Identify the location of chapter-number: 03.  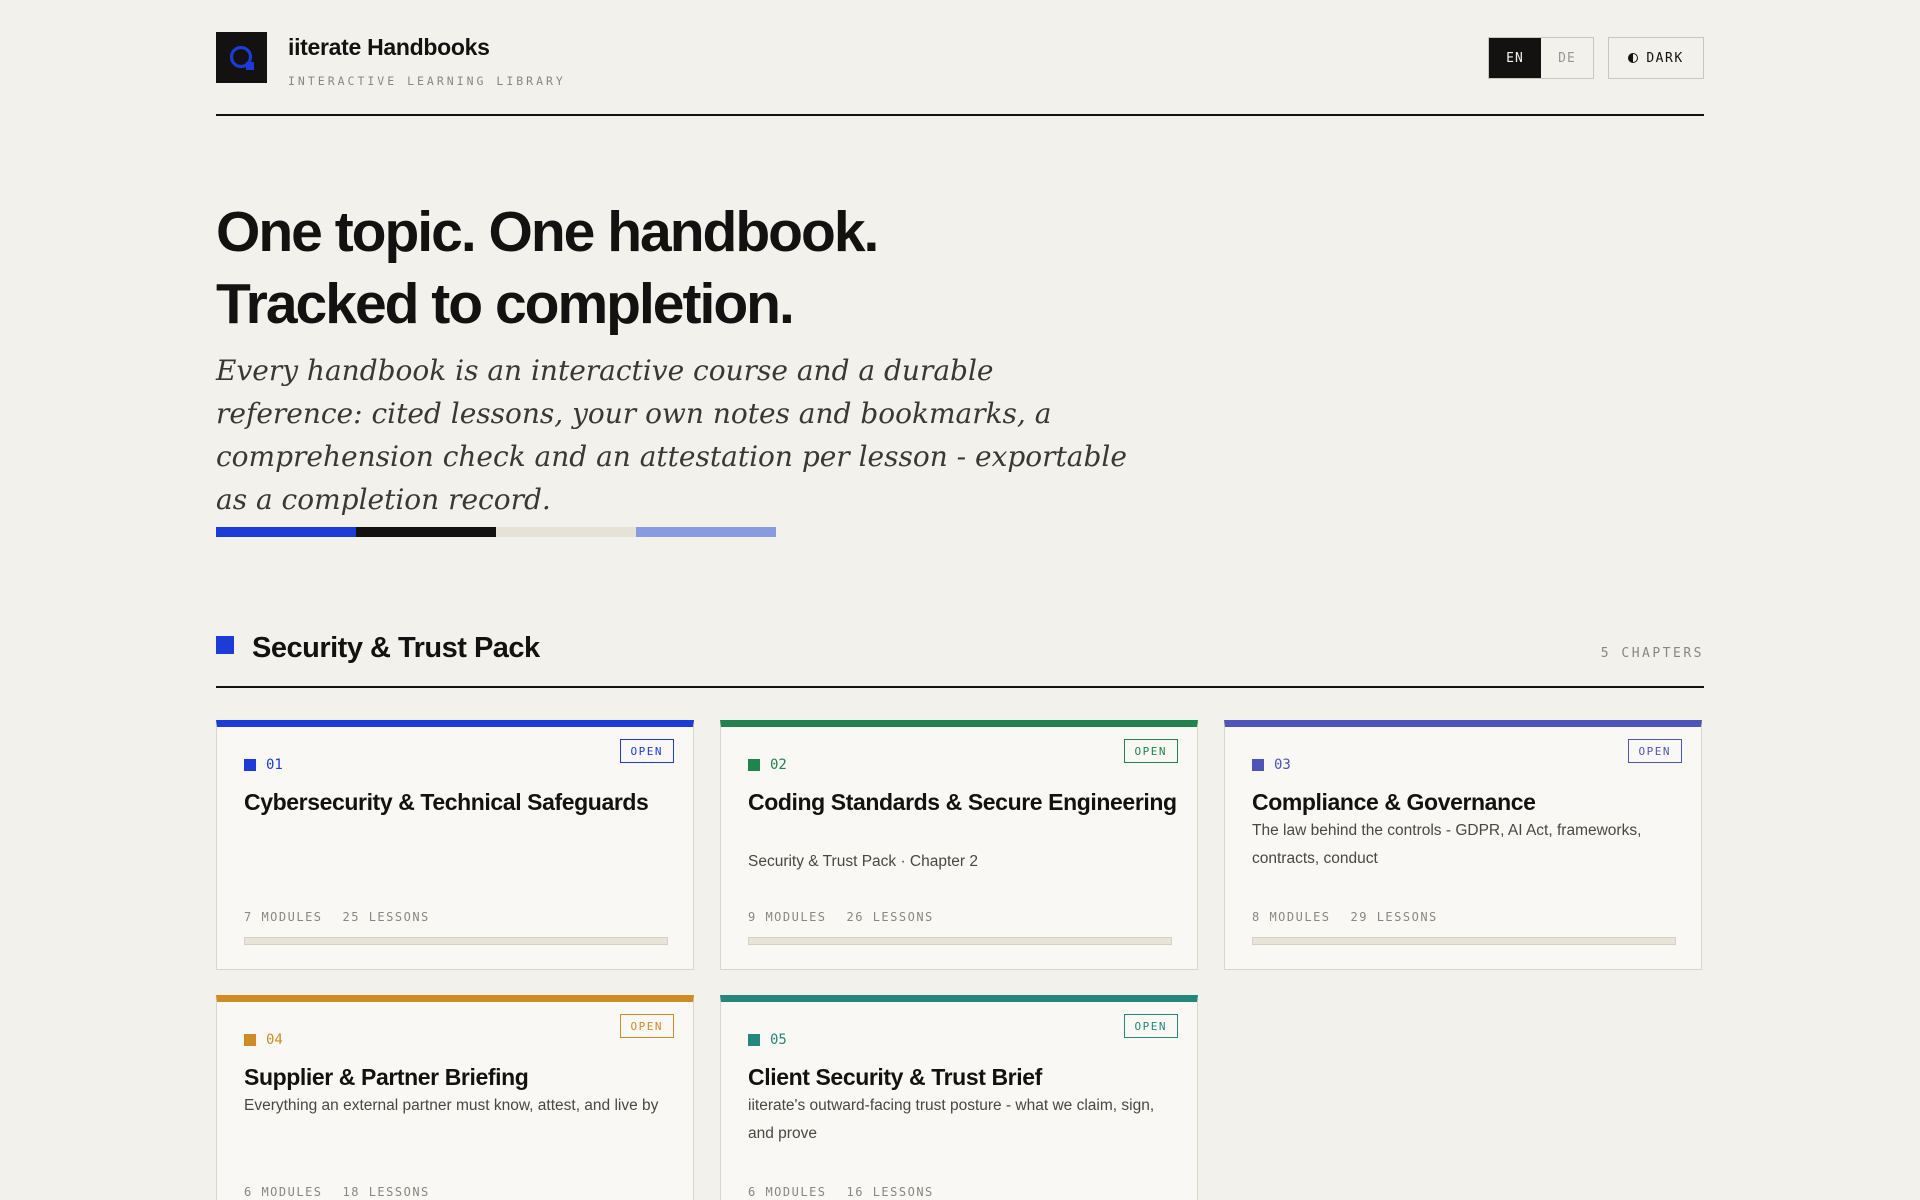
(1271, 765).